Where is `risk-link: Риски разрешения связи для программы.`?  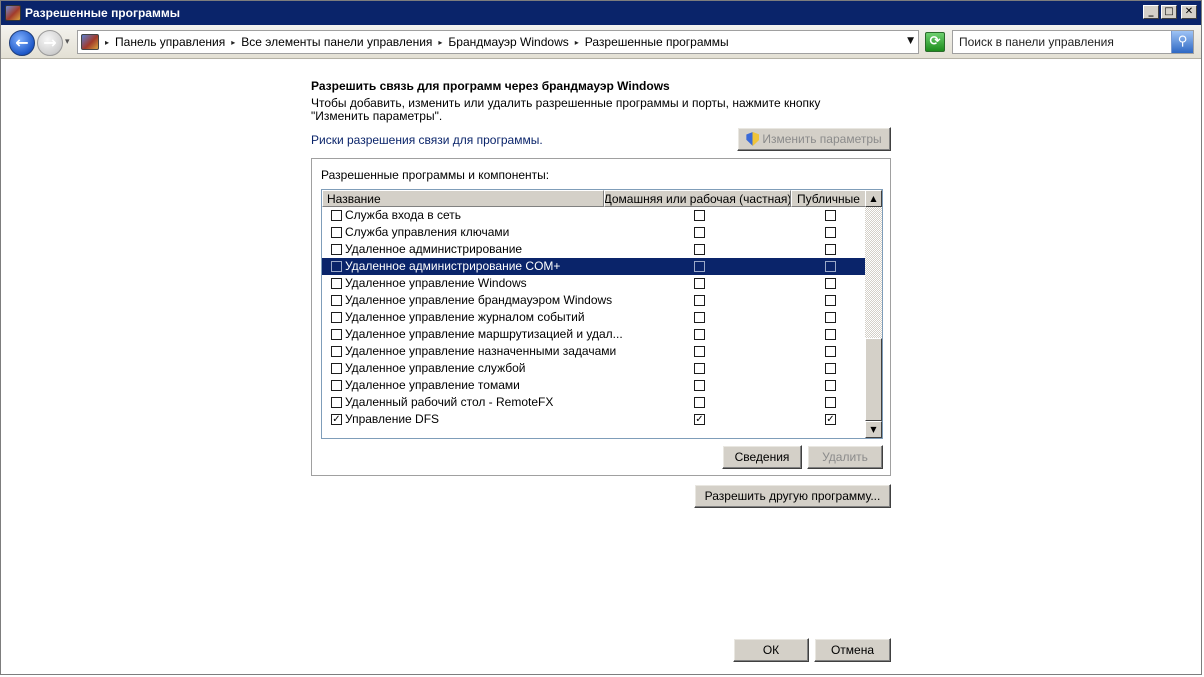
risk-link: Риски разрешения связи для программы. is located at coordinates (427, 140).